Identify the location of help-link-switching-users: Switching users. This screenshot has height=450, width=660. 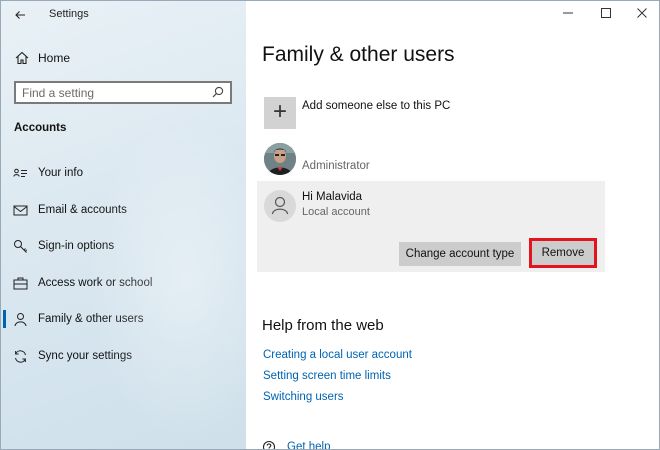
(303, 397).